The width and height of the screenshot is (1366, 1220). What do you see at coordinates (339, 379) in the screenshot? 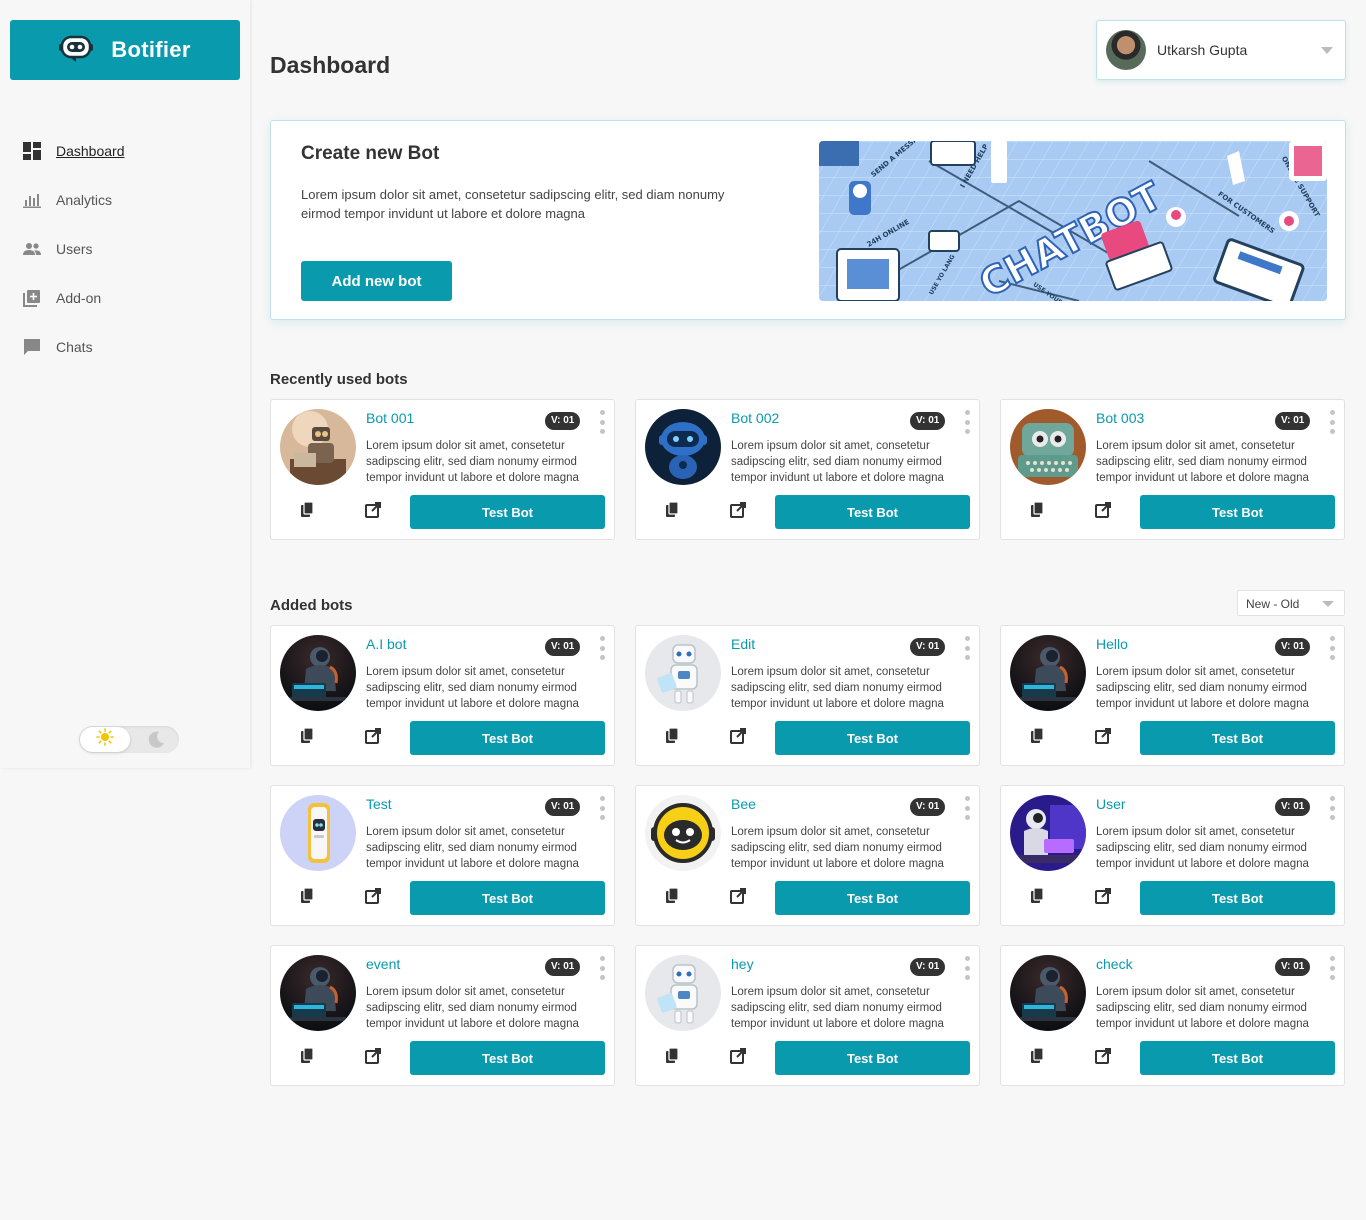
I see `recent-bots-title: Recently used bots` at bounding box center [339, 379].